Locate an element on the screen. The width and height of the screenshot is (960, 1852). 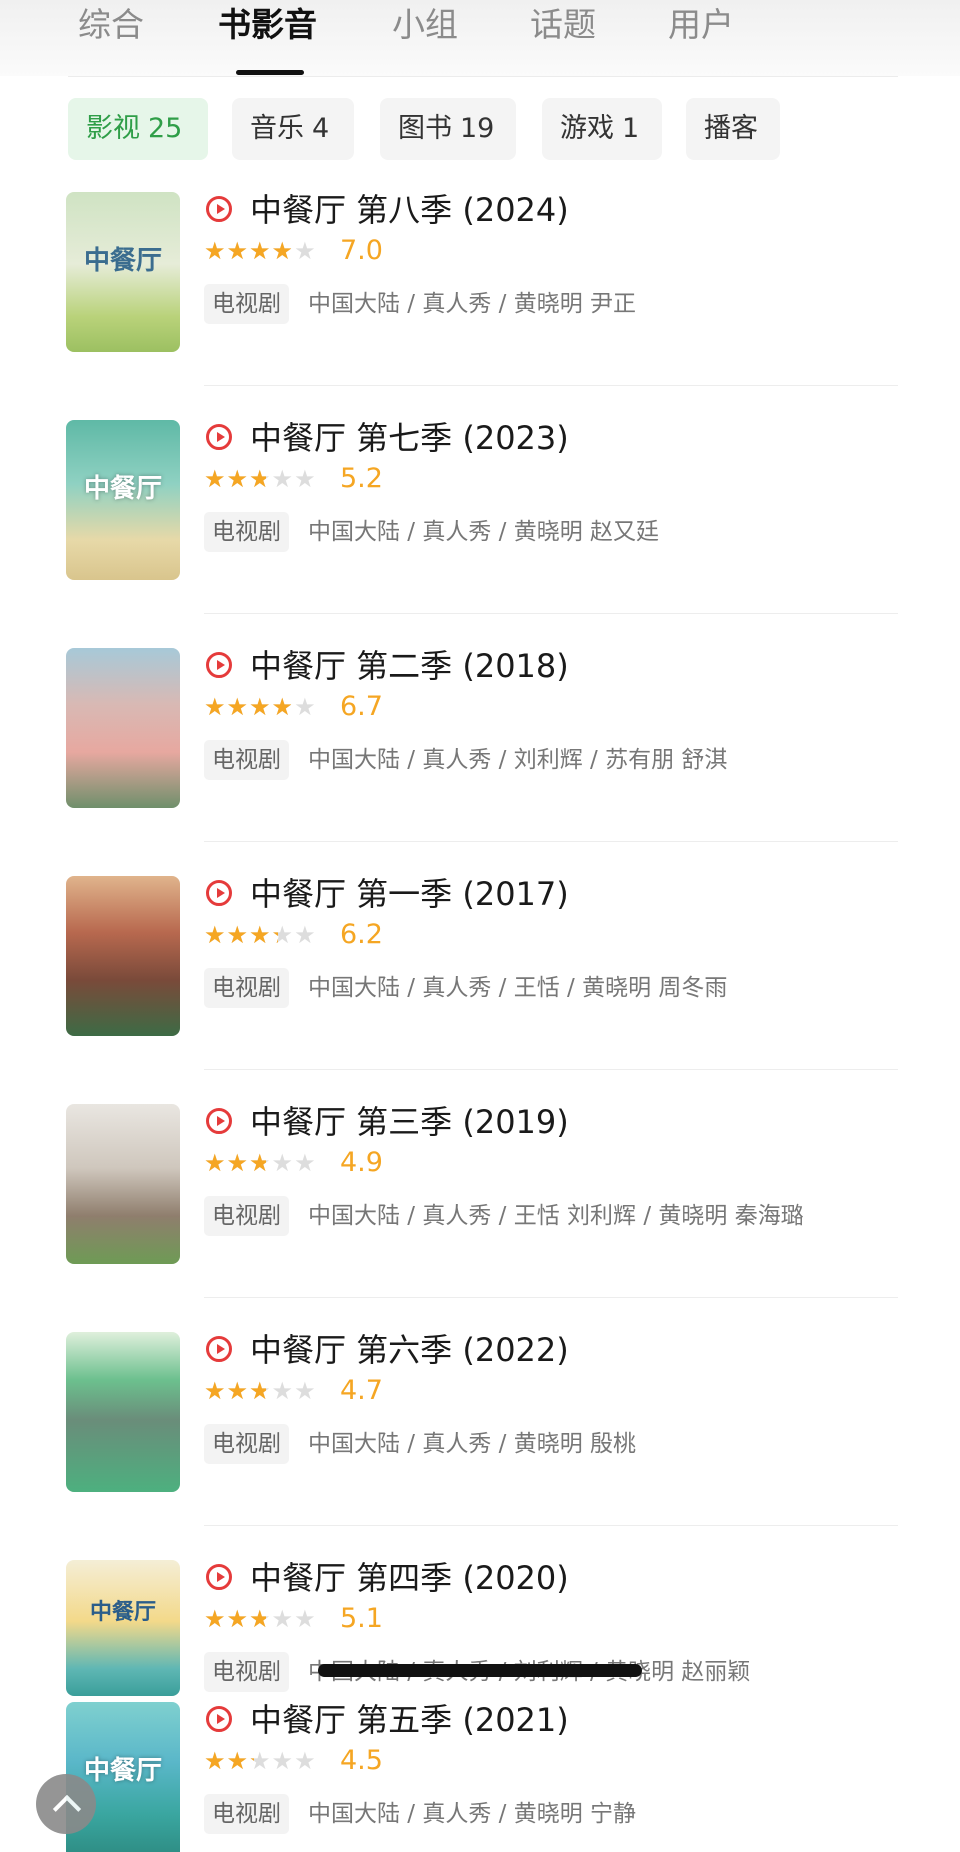
item-title: 中餐厅 第八季 (2024) is located at coordinates (409, 210).